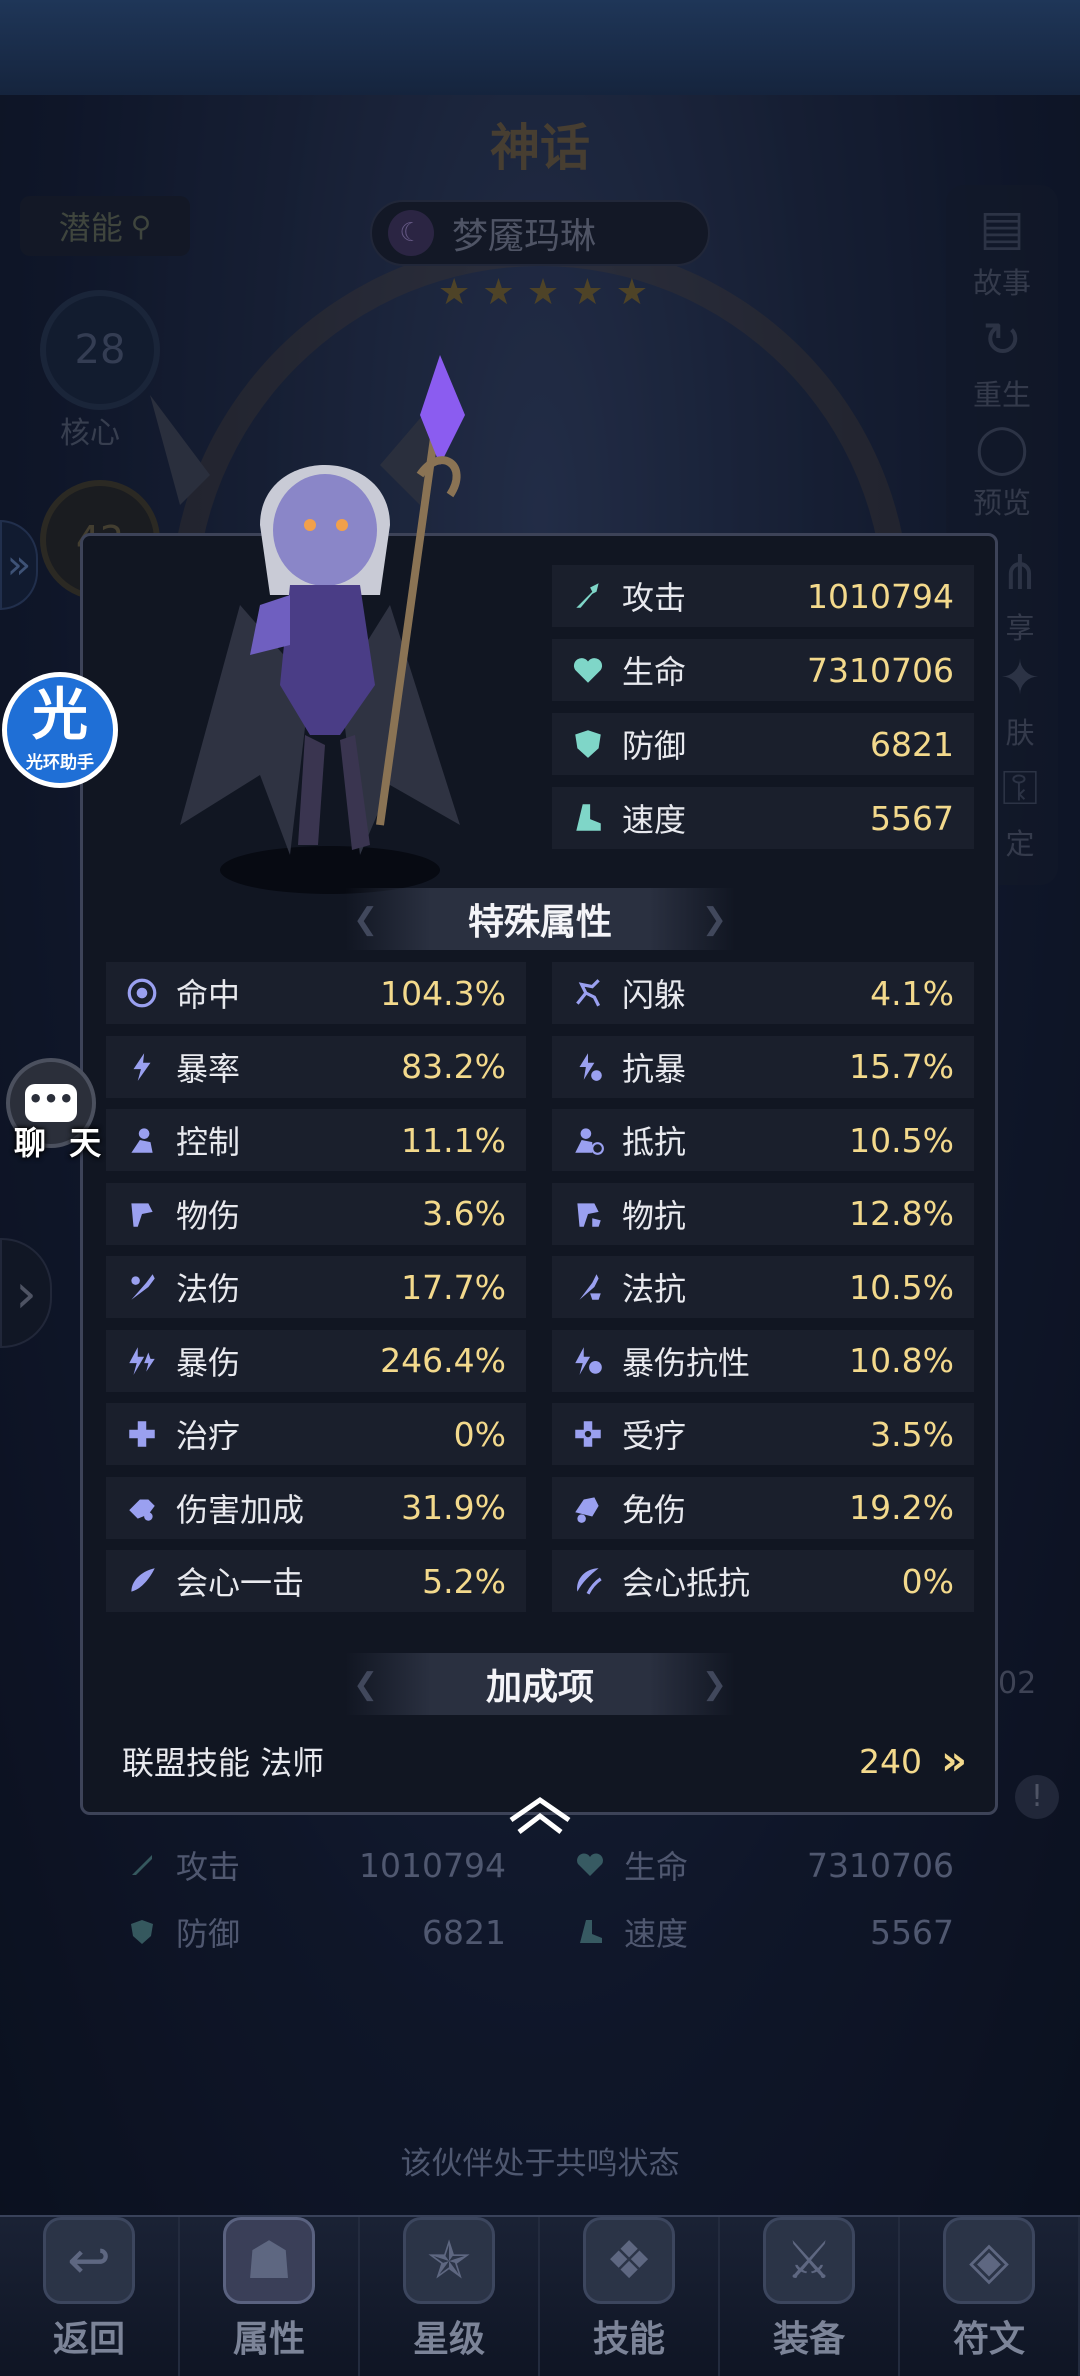 The width and height of the screenshot is (1080, 2376). Describe the element at coordinates (316, 1213) in the screenshot. I see `special-stat-row: 物伤 3.6%` at that location.